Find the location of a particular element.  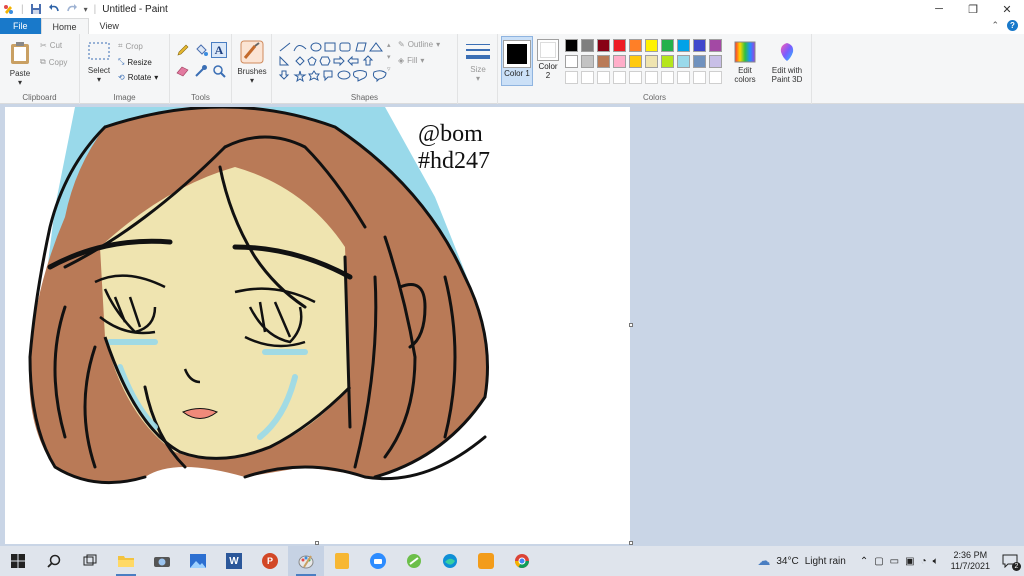

select-button: Select ▾ is located at coordinates (99, 62).